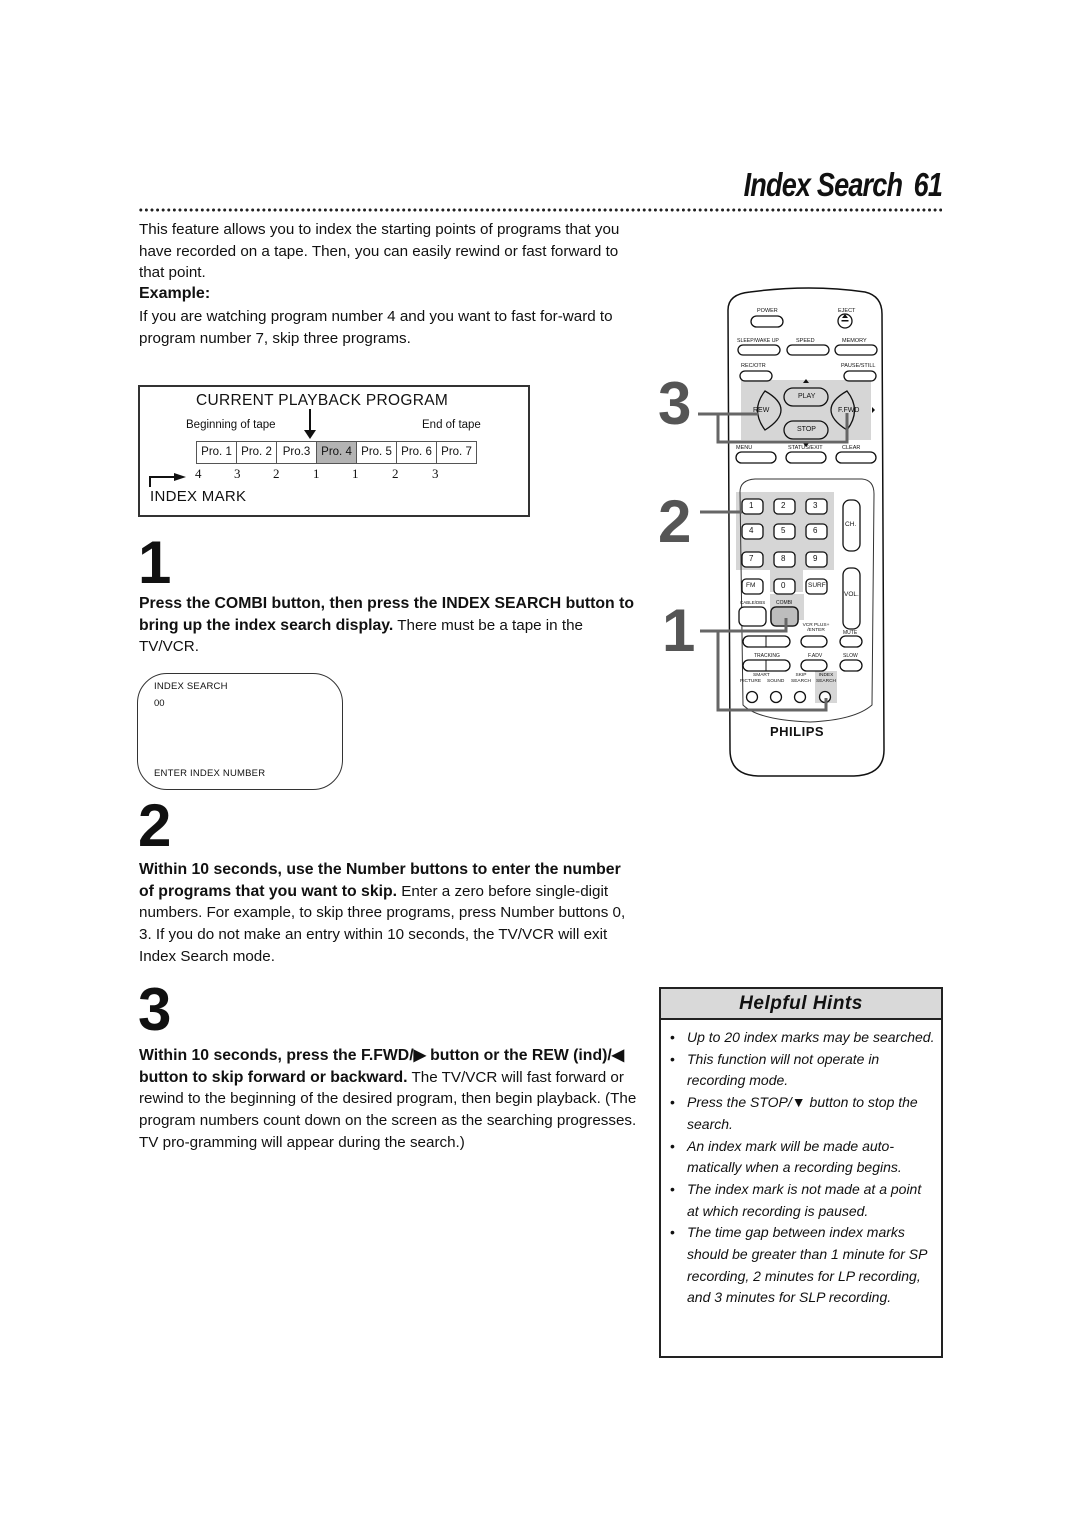 The width and height of the screenshot is (1080, 1525). Describe the element at coordinates (826, 678) in the screenshot. I see `index-search-button: INDEX SEARCH` at that location.